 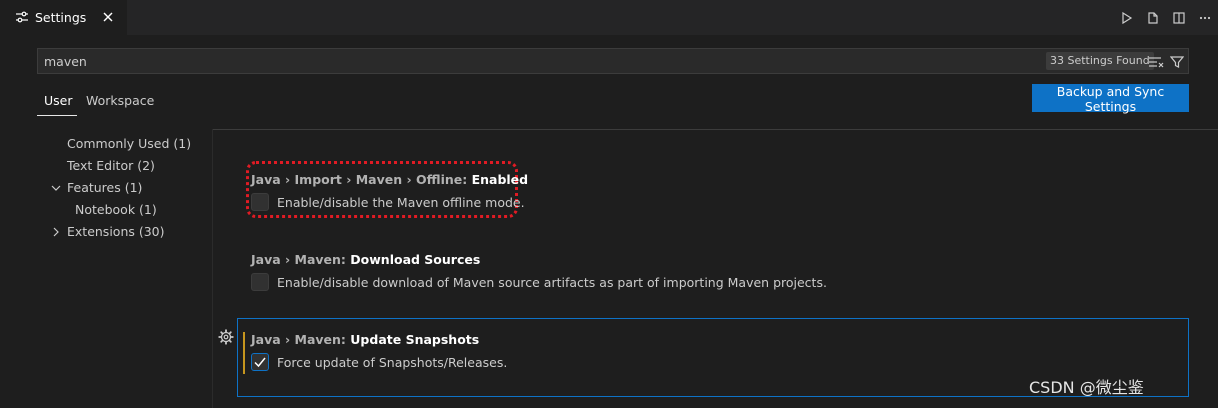 I want to click on offline-enabled-checkbox, so click(x=260, y=202).